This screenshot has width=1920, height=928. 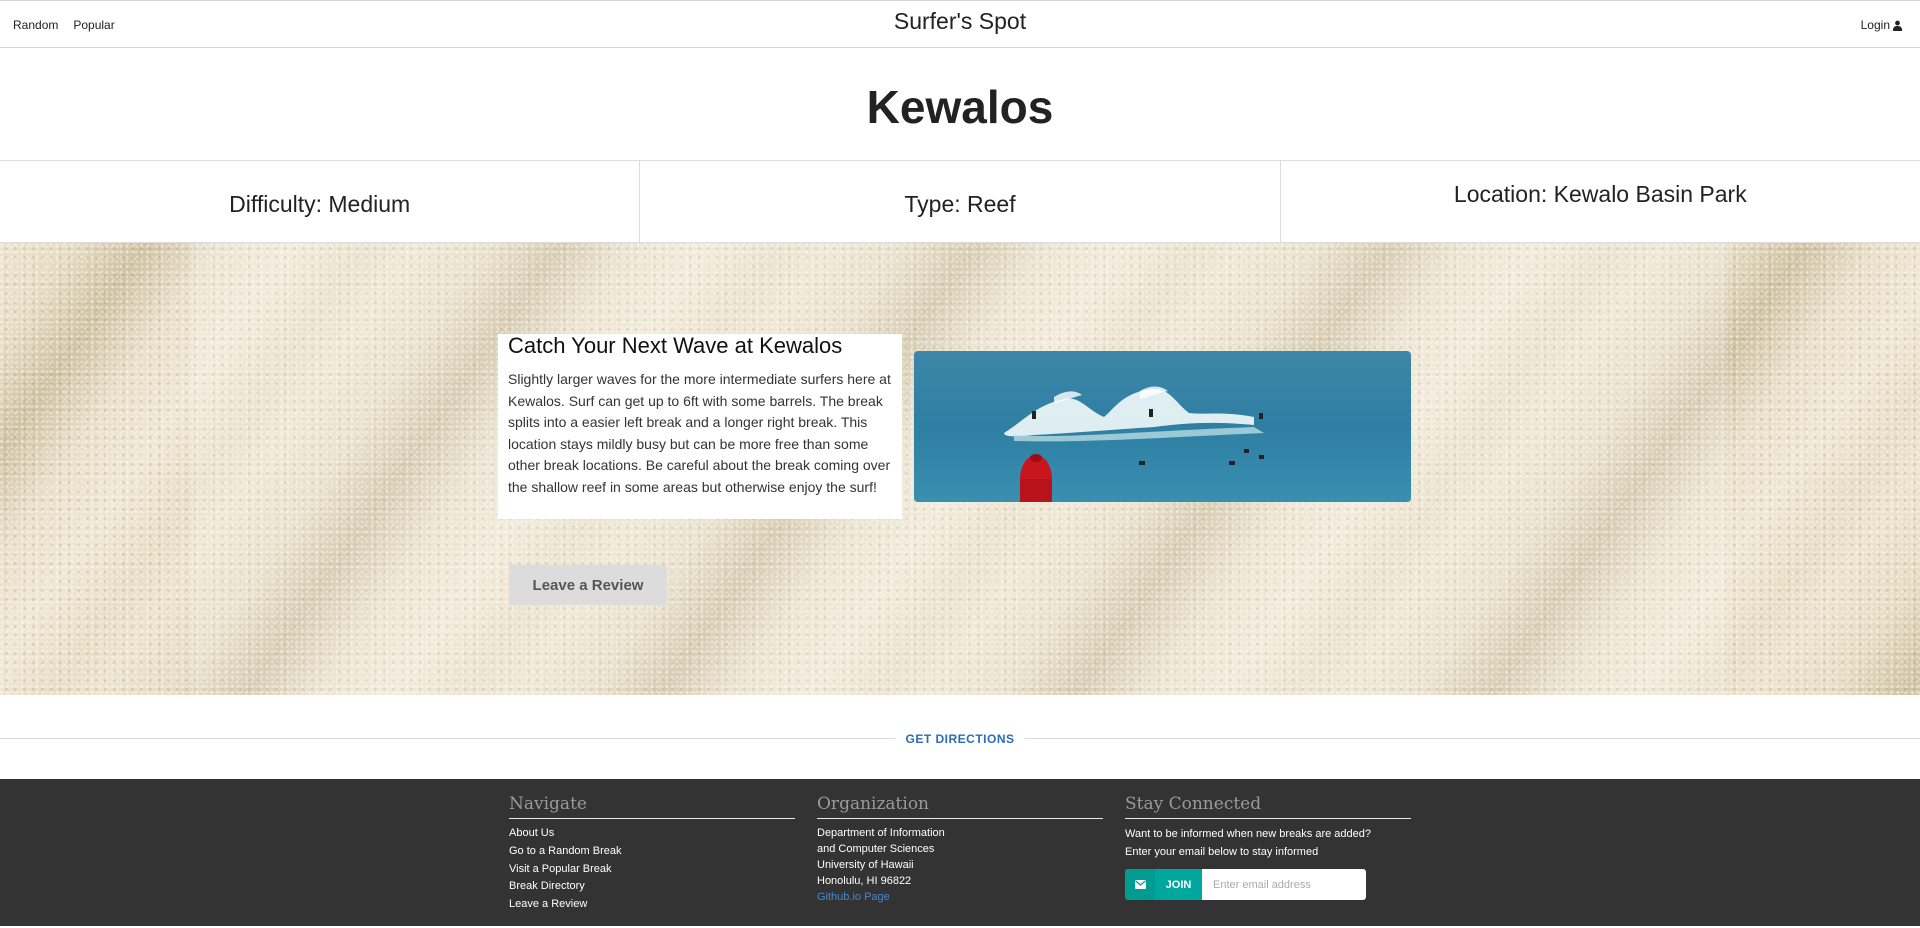 I want to click on footer-link-about: About Us, so click(x=652, y=834).